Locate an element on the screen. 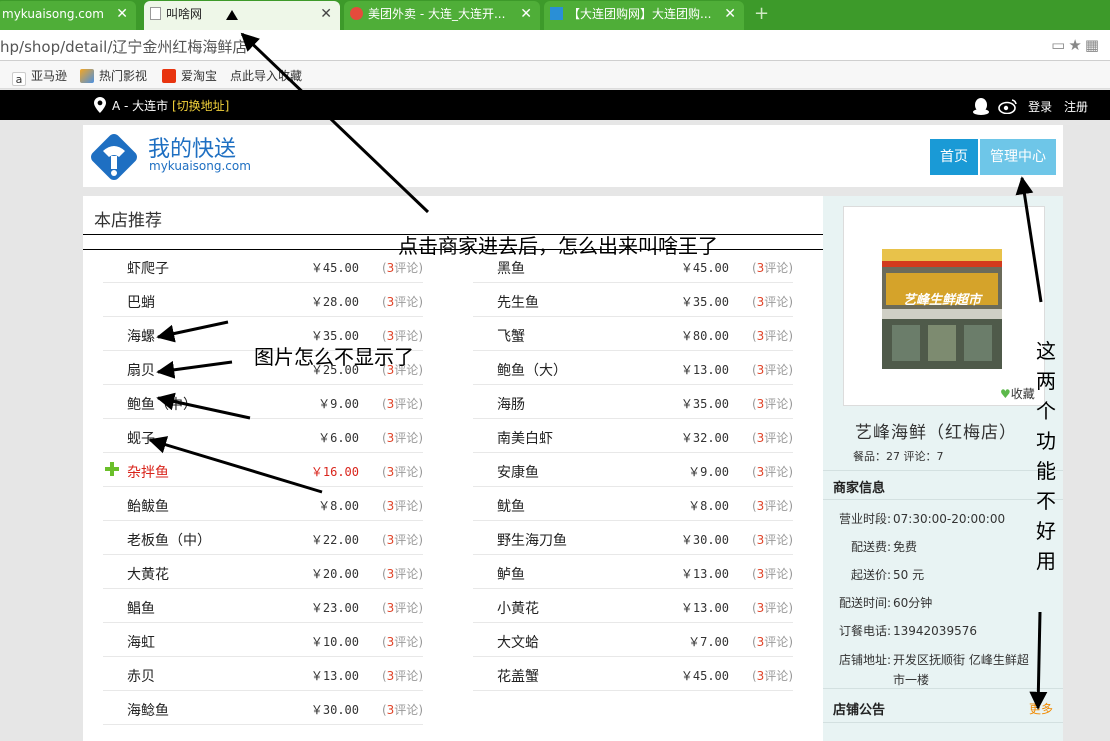  menu-item-name: 花盖蟹 is located at coordinates (518, 676).